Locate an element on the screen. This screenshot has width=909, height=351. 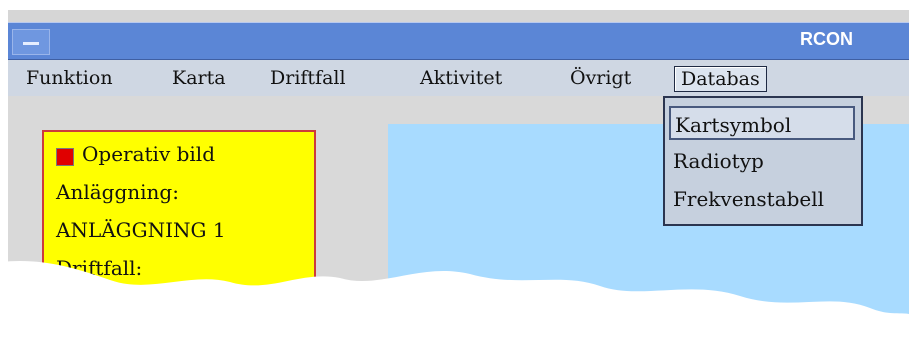
menu-karta: Karta is located at coordinates (199, 78).